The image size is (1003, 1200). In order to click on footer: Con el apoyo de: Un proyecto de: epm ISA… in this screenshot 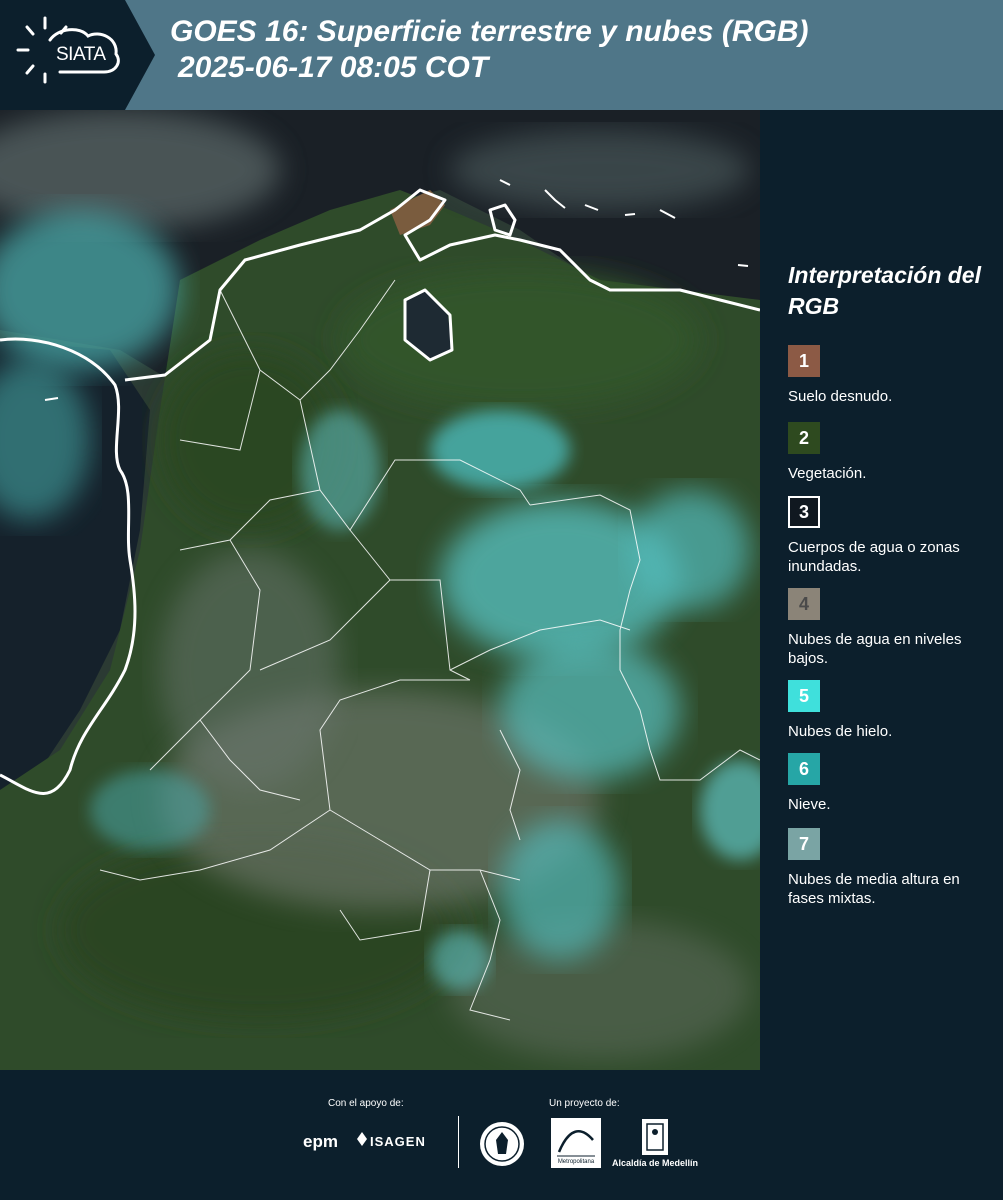, I will do `click(501, 1135)`.